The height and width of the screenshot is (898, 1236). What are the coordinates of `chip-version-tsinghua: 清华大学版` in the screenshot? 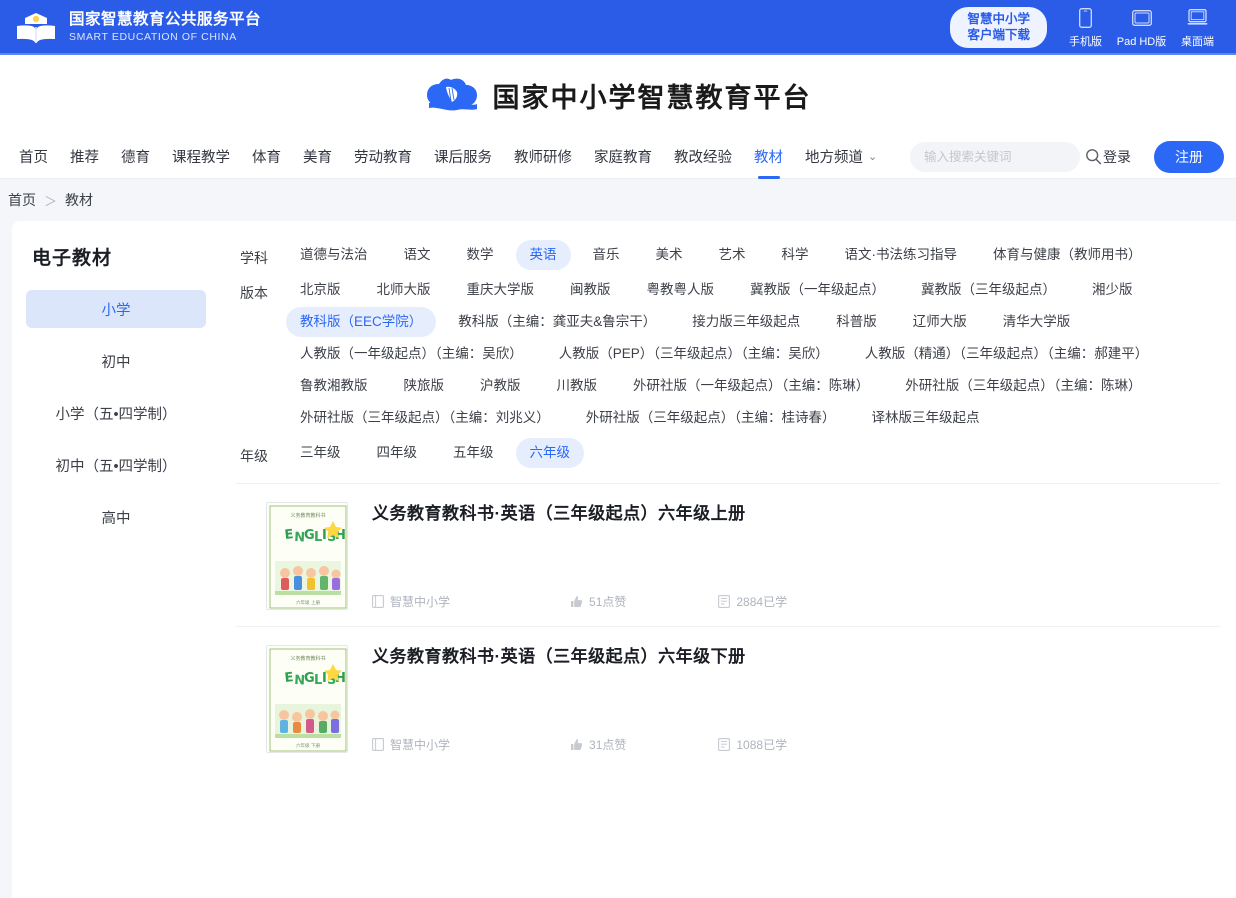 It's located at (1037, 322).